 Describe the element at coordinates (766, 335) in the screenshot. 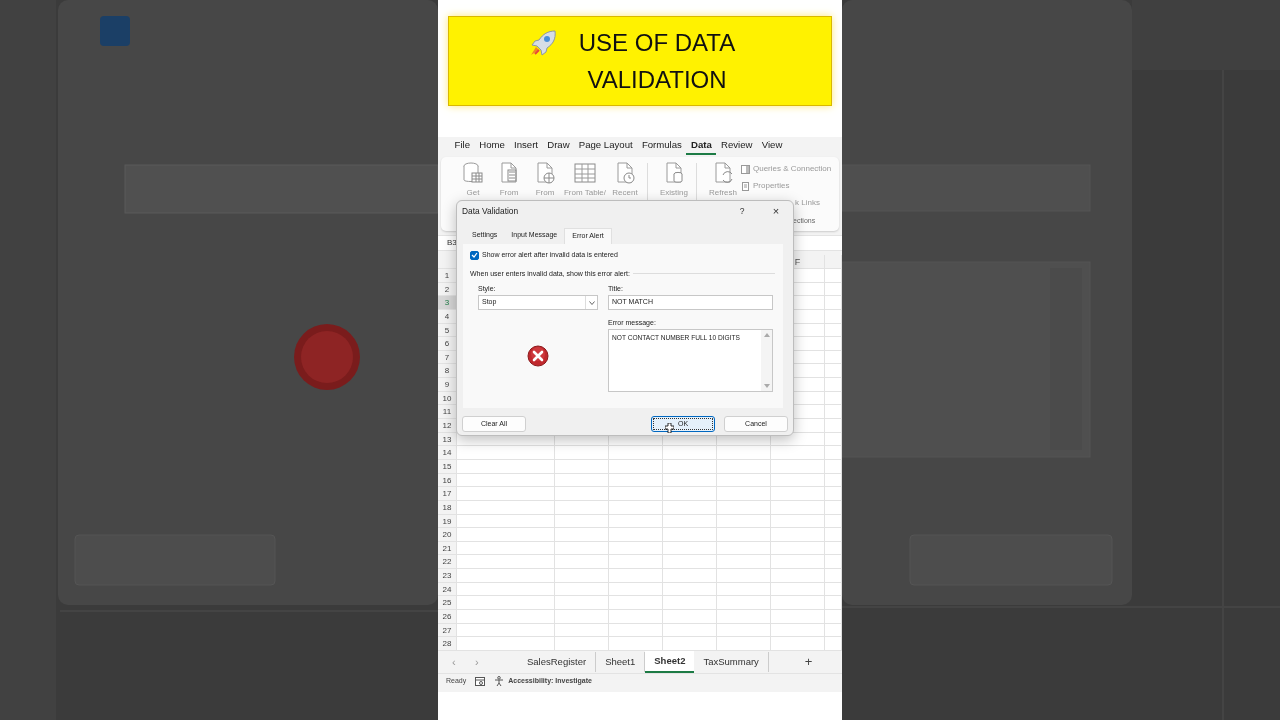

I see `scroll-up-icon` at that location.